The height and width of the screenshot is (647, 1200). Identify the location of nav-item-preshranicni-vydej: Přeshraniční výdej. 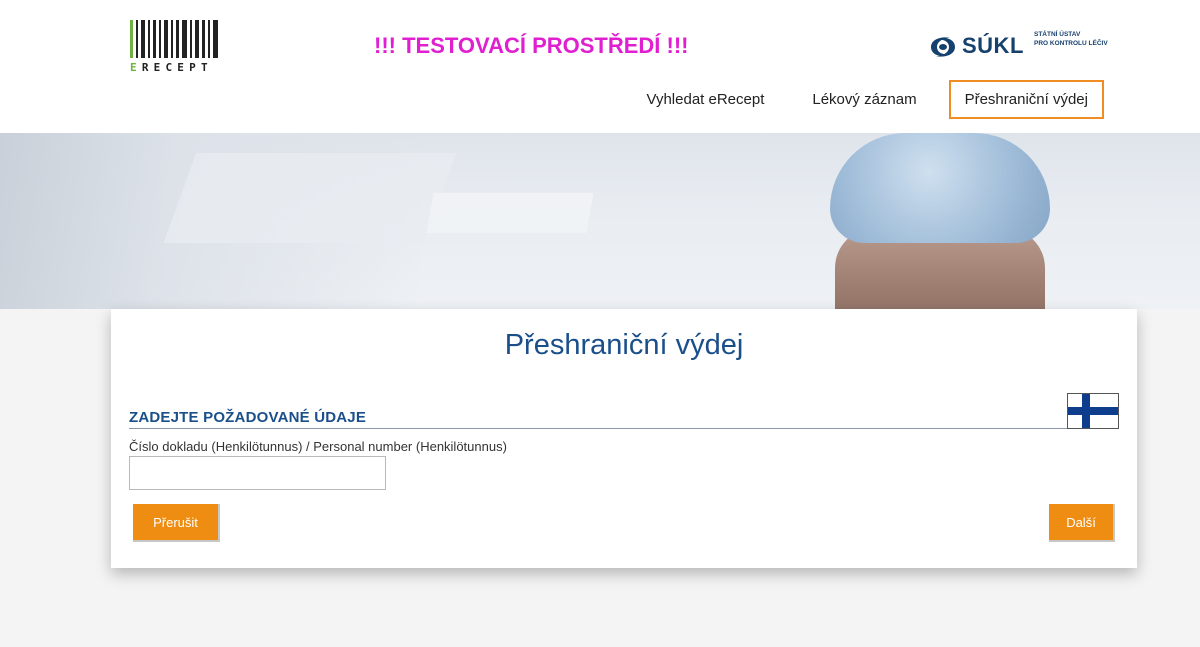
(1026, 99).